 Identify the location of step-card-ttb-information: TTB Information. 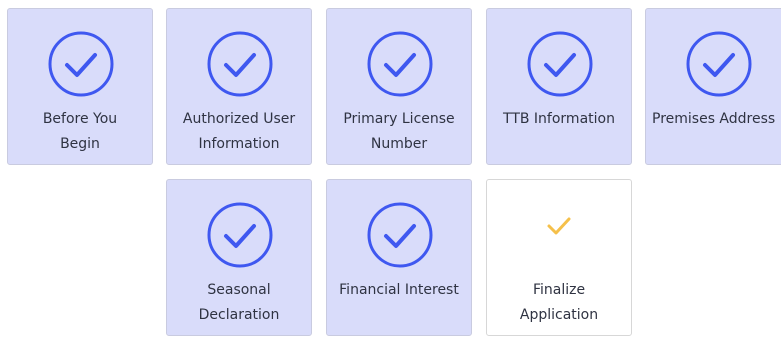
(559, 86).